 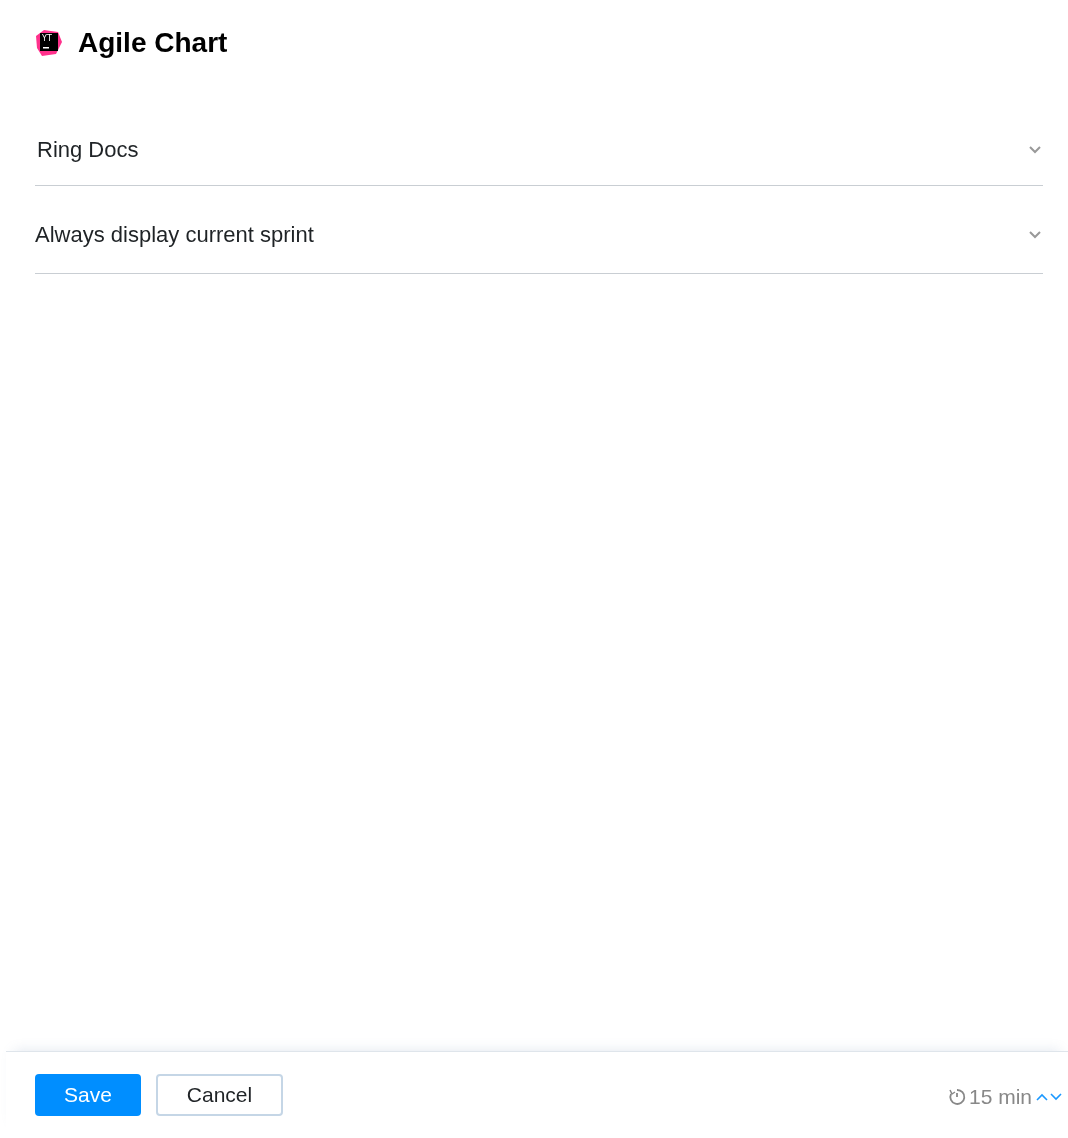 What do you see at coordinates (539, 230) in the screenshot?
I see `dropdown-select: Always display current sprint` at bounding box center [539, 230].